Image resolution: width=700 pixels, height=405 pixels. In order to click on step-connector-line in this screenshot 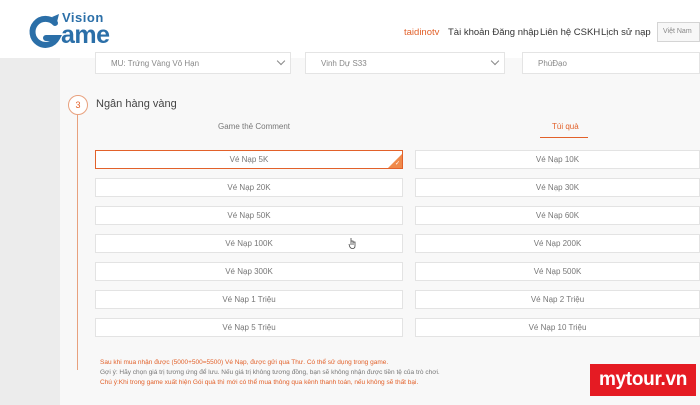, I will do `click(77, 242)`.